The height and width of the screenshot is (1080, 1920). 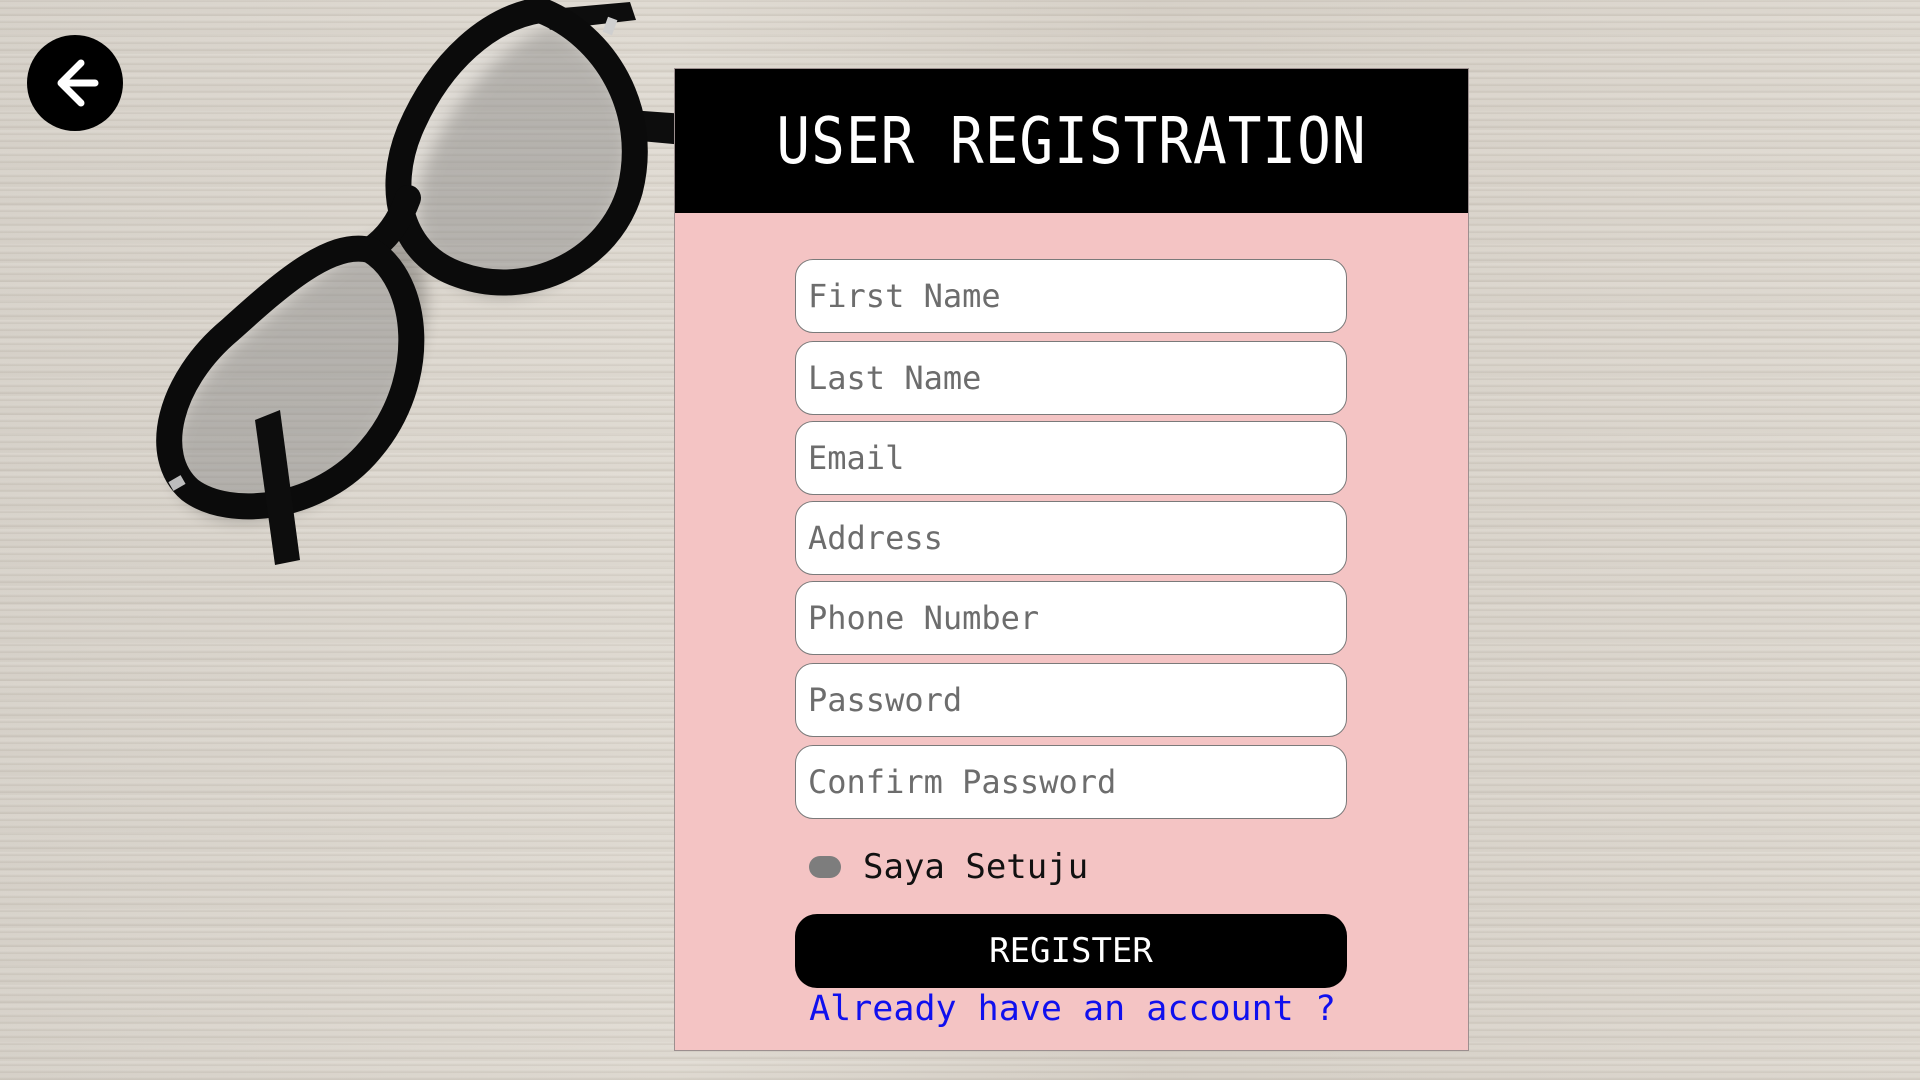 I want to click on address-input, so click(x=1071, y=538).